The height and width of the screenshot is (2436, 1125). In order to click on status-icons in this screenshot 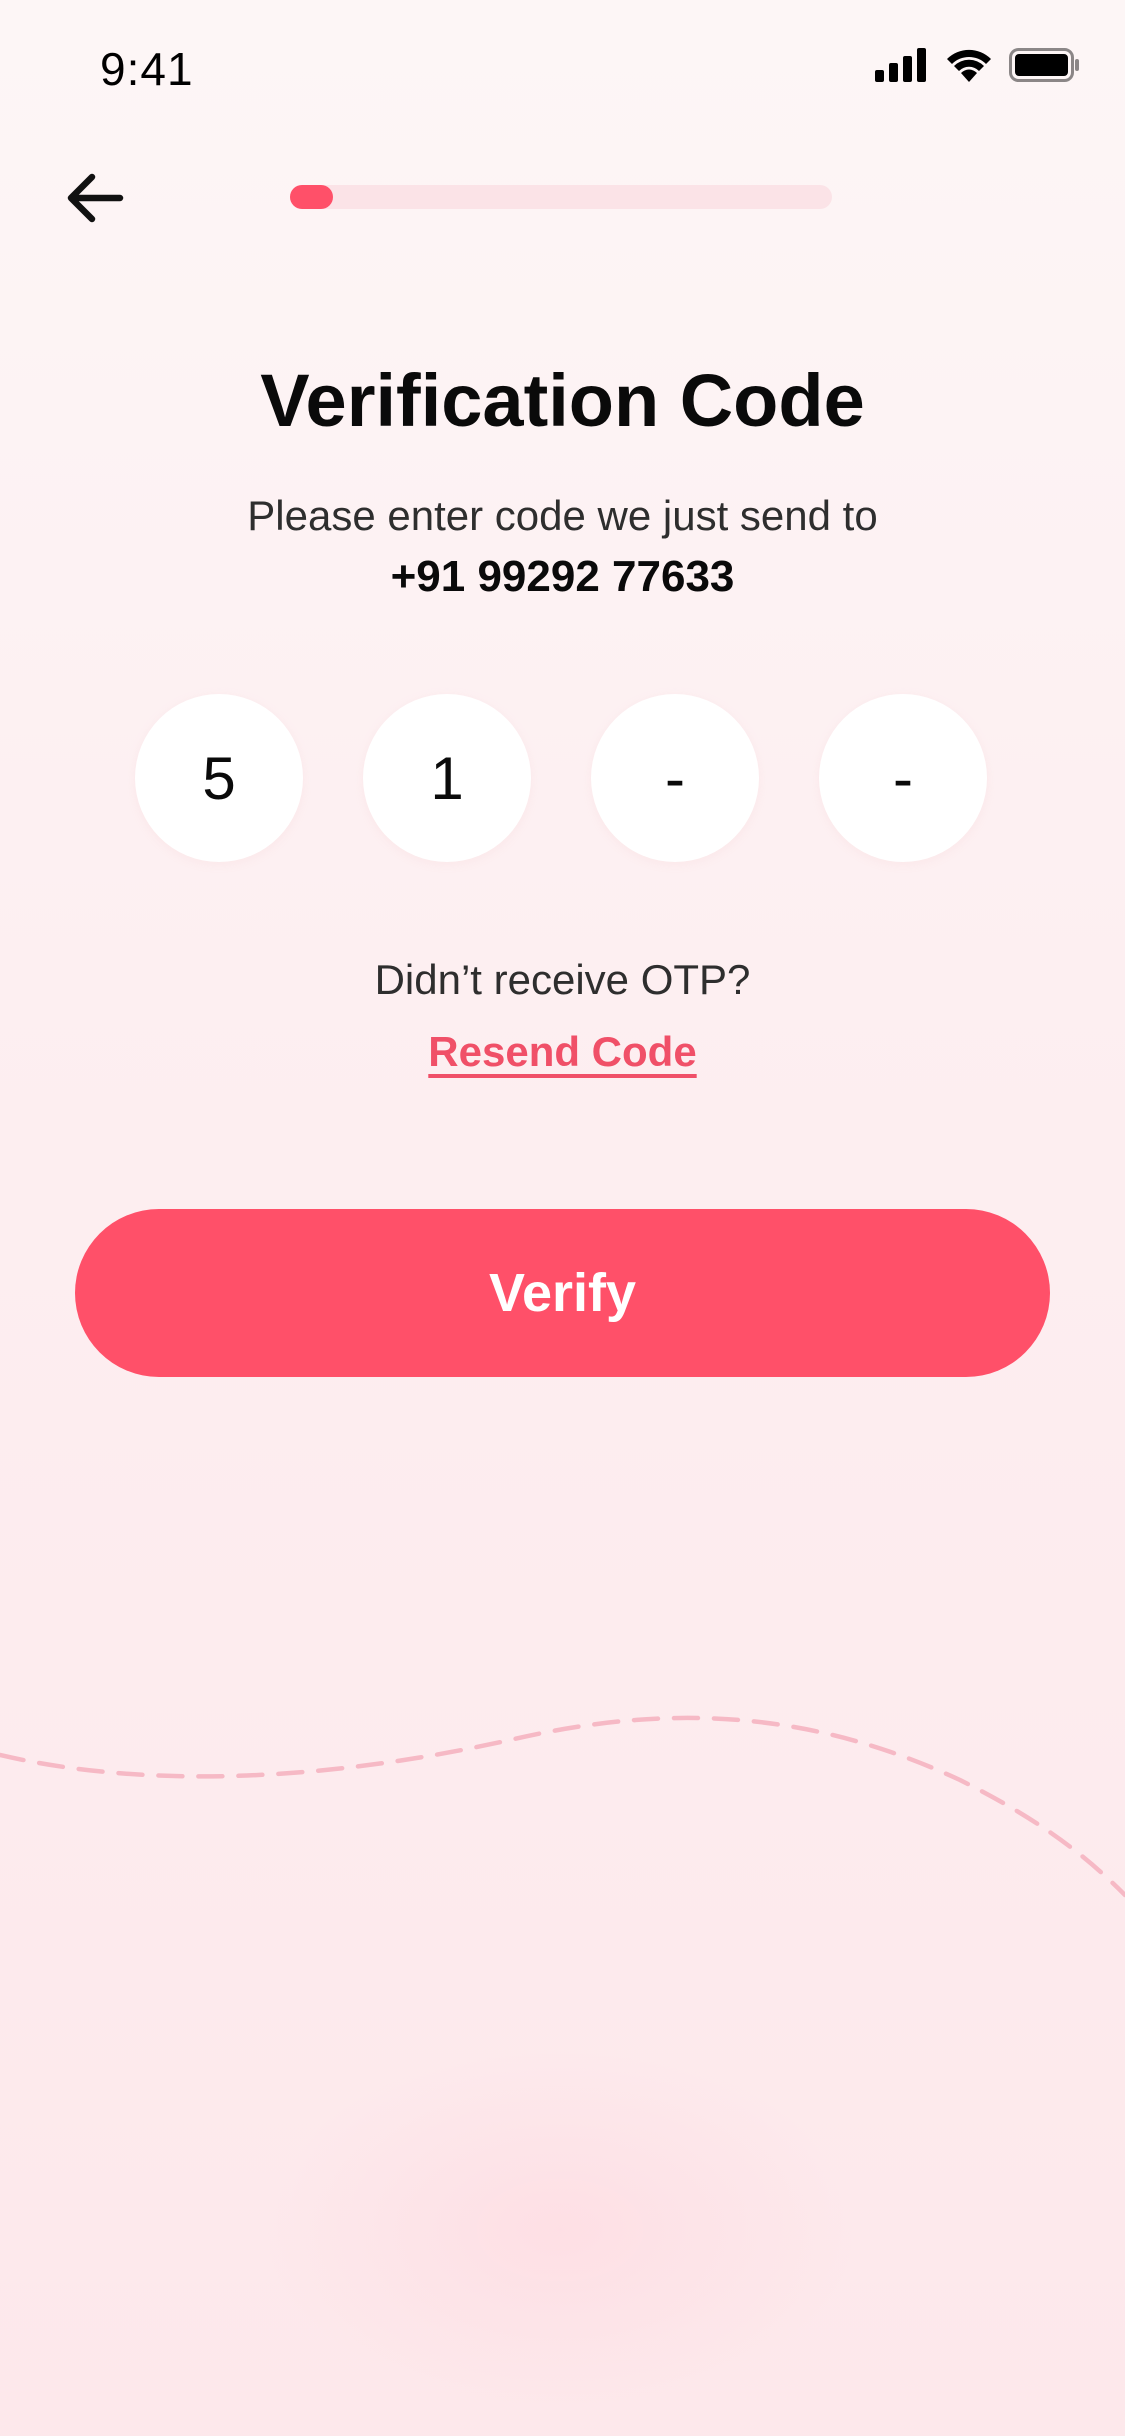, I will do `click(978, 65)`.